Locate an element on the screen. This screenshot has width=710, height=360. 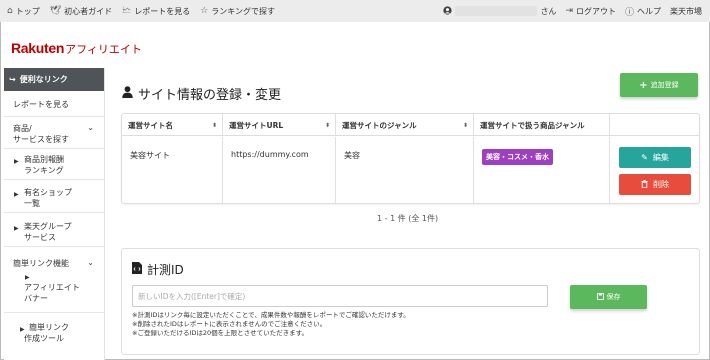
measurement-id-title-text: 計測ID is located at coordinates (165, 270).